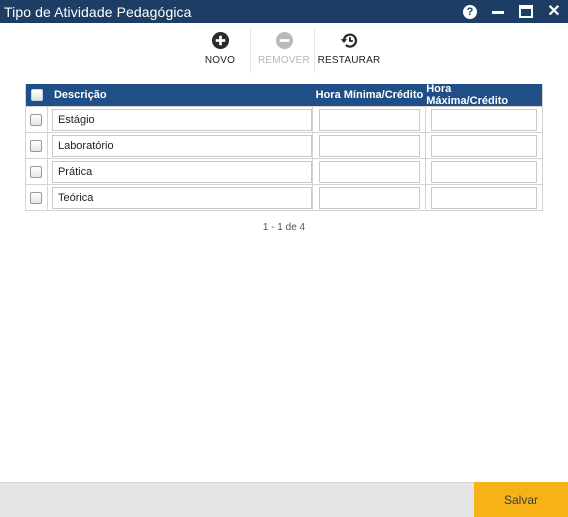 This screenshot has width=568, height=517. What do you see at coordinates (284, 499) in the screenshot?
I see `footer-bar: Salvar` at bounding box center [284, 499].